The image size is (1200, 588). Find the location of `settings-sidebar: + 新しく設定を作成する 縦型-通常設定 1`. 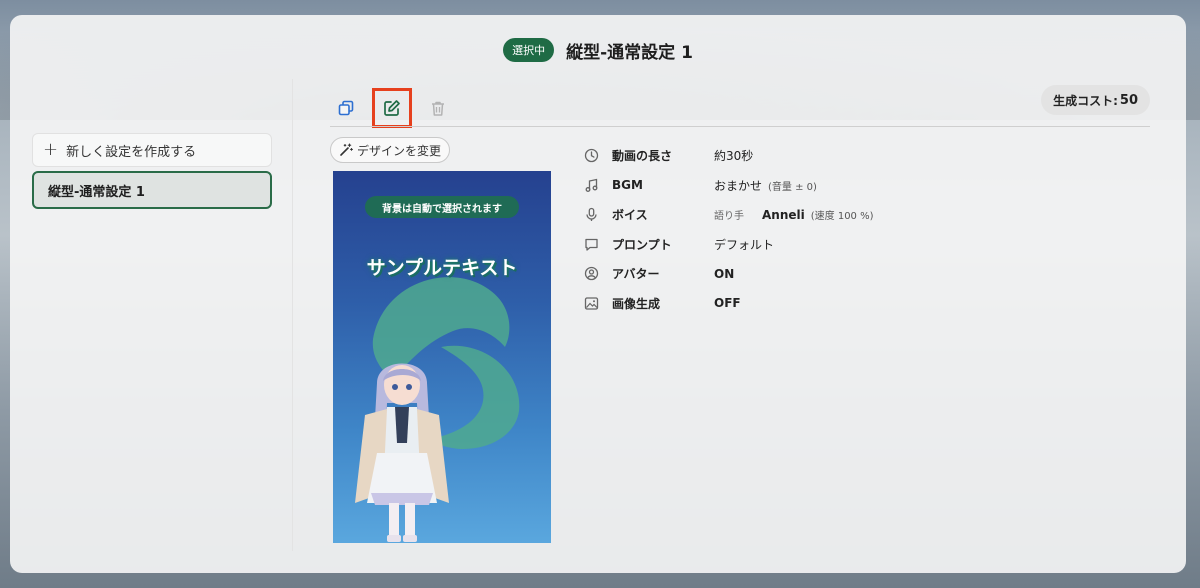

settings-sidebar: + 新しく設定を作成する 縦型-通常設定 1 is located at coordinates (152, 171).